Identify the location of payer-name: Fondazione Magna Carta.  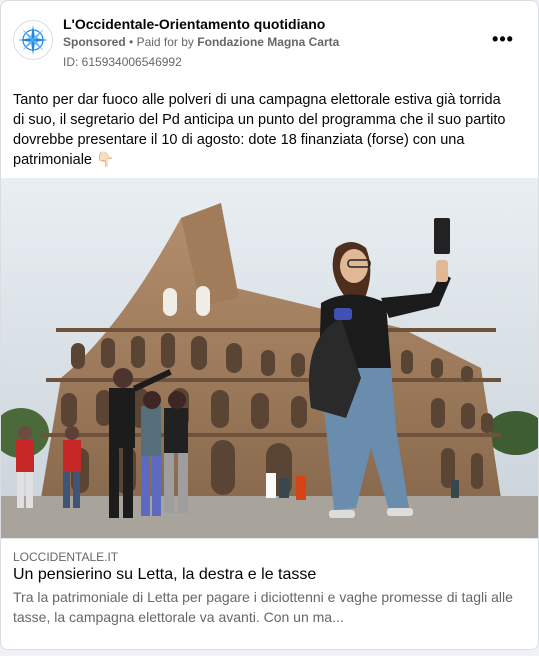
(268, 42).